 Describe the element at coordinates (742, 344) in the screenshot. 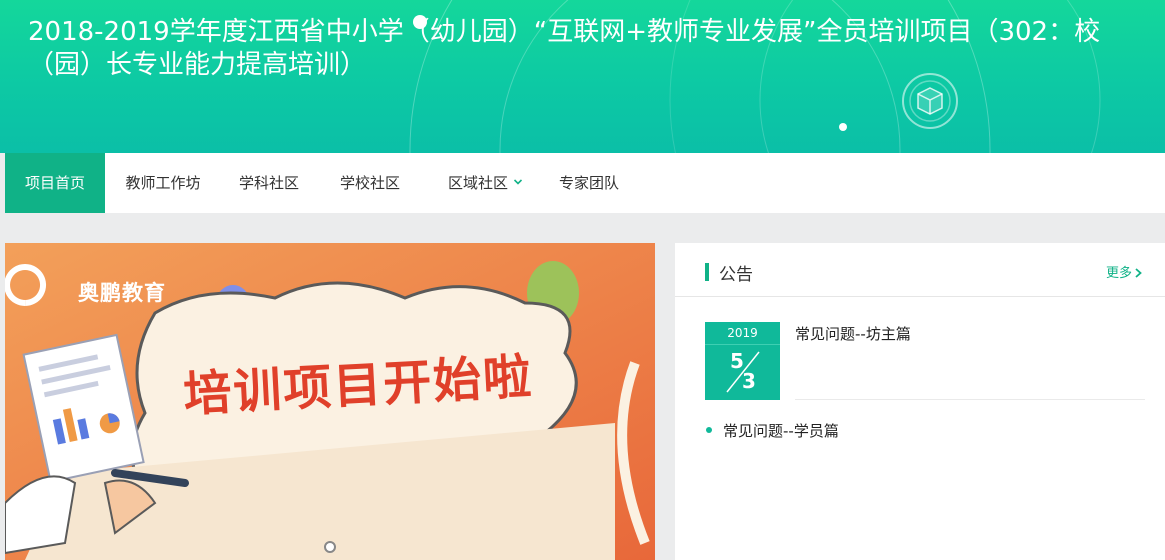

I see `date-divider` at that location.